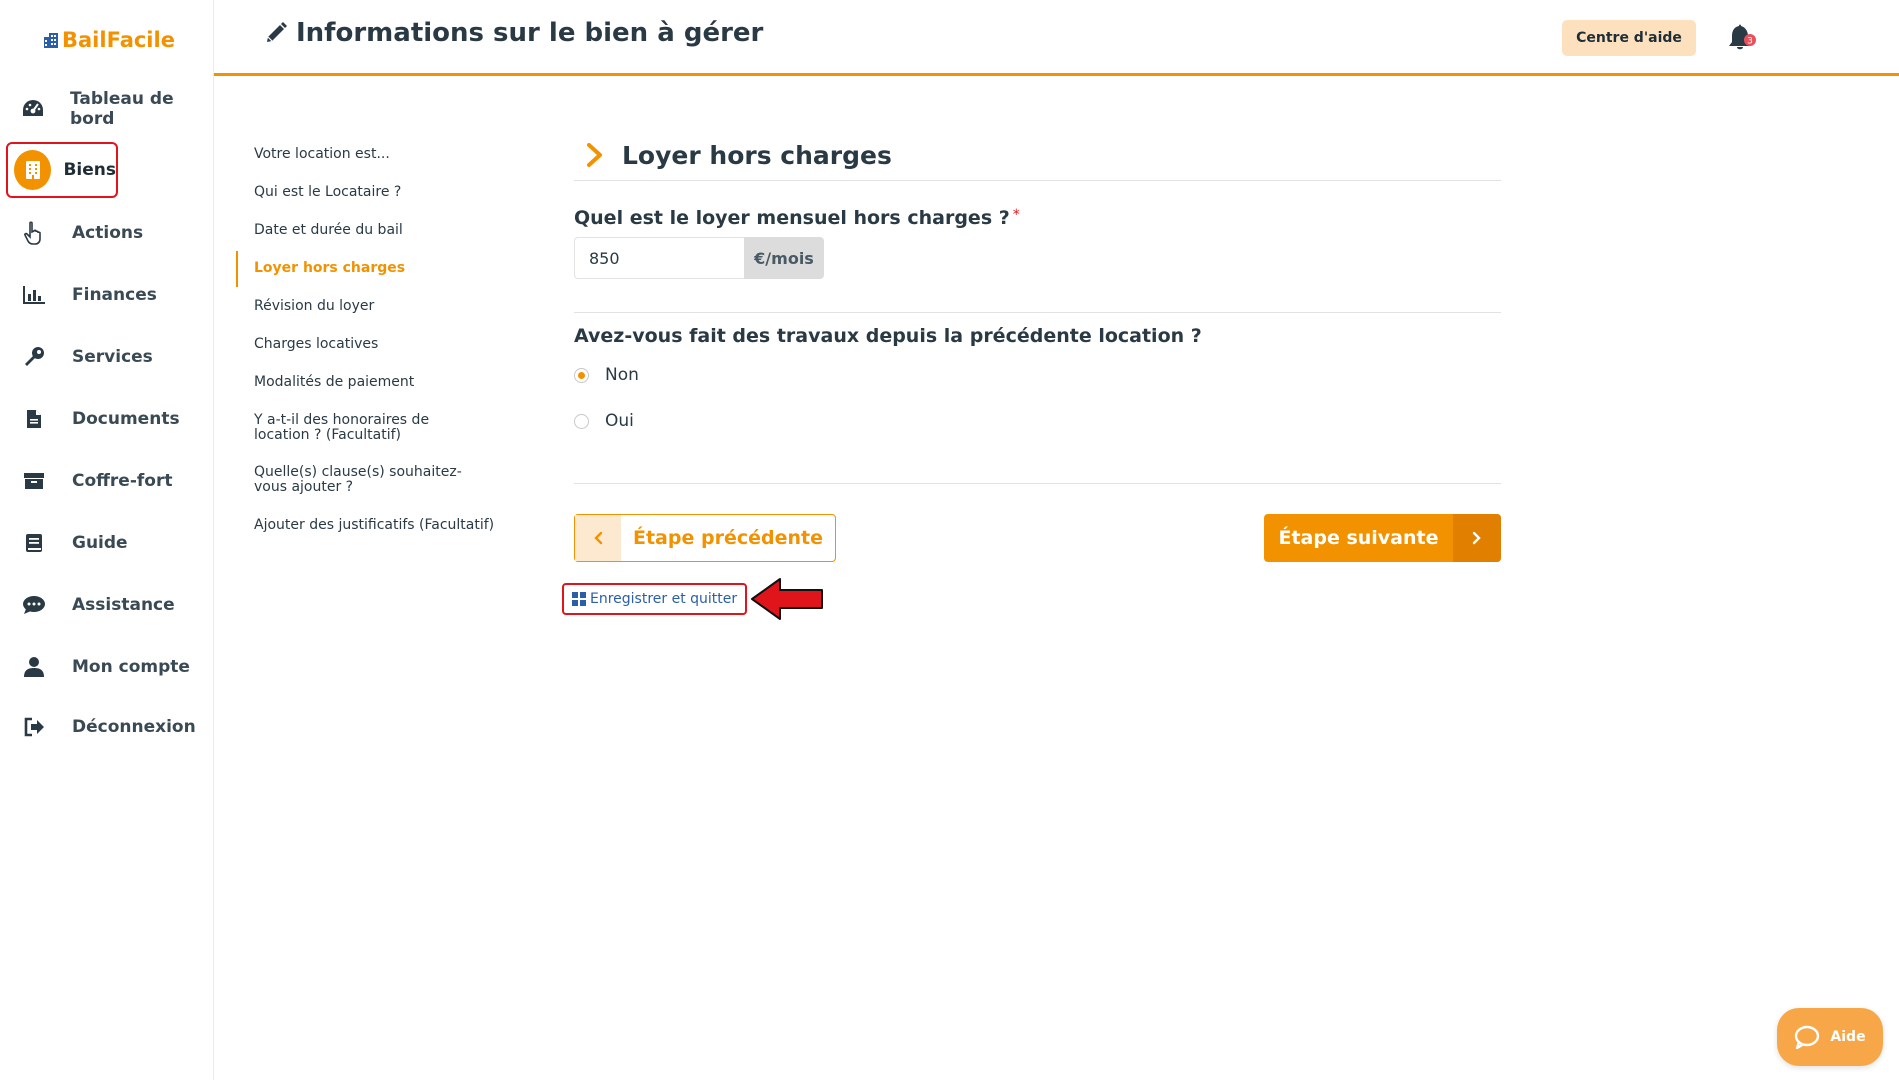 The height and width of the screenshot is (1080, 1899). I want to click on sidebar-item-services: Services, so click(86, 357).